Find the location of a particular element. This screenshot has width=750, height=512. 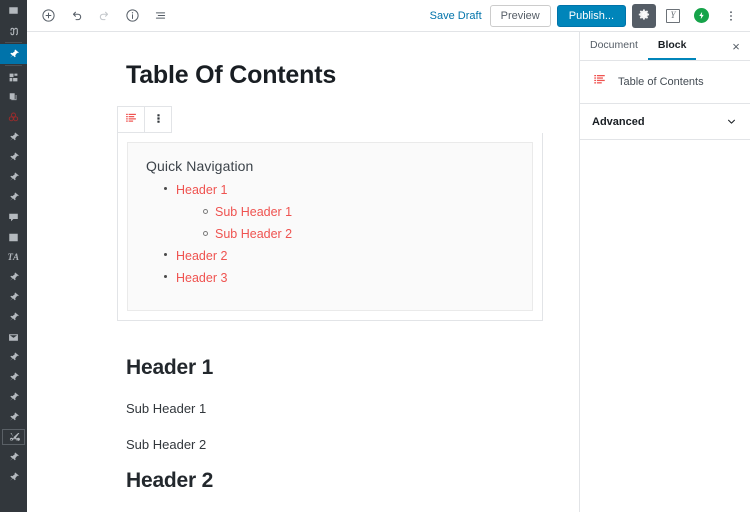

copy-icon is located at coordinates (13, 97).